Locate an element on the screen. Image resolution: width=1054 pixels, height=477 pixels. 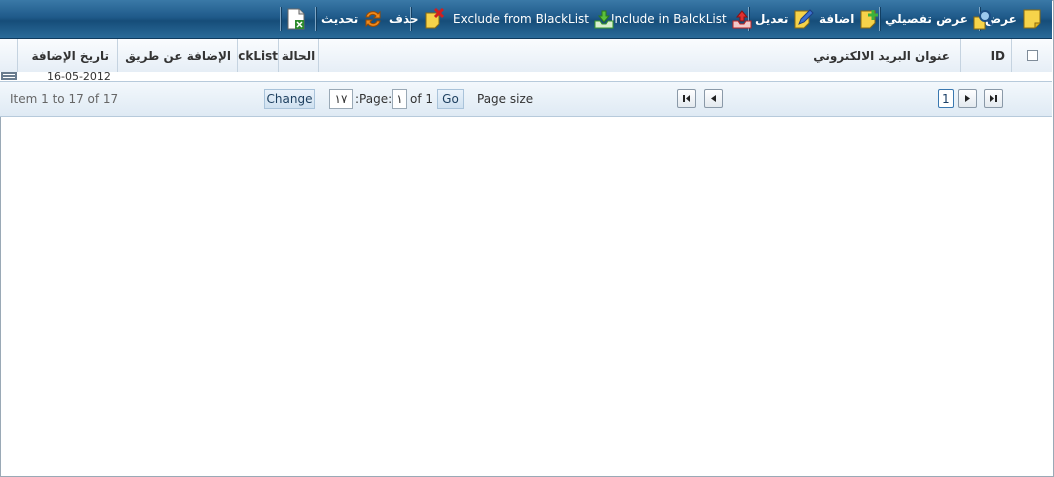
delete-label: حذف is located at coordinates (404, 19).